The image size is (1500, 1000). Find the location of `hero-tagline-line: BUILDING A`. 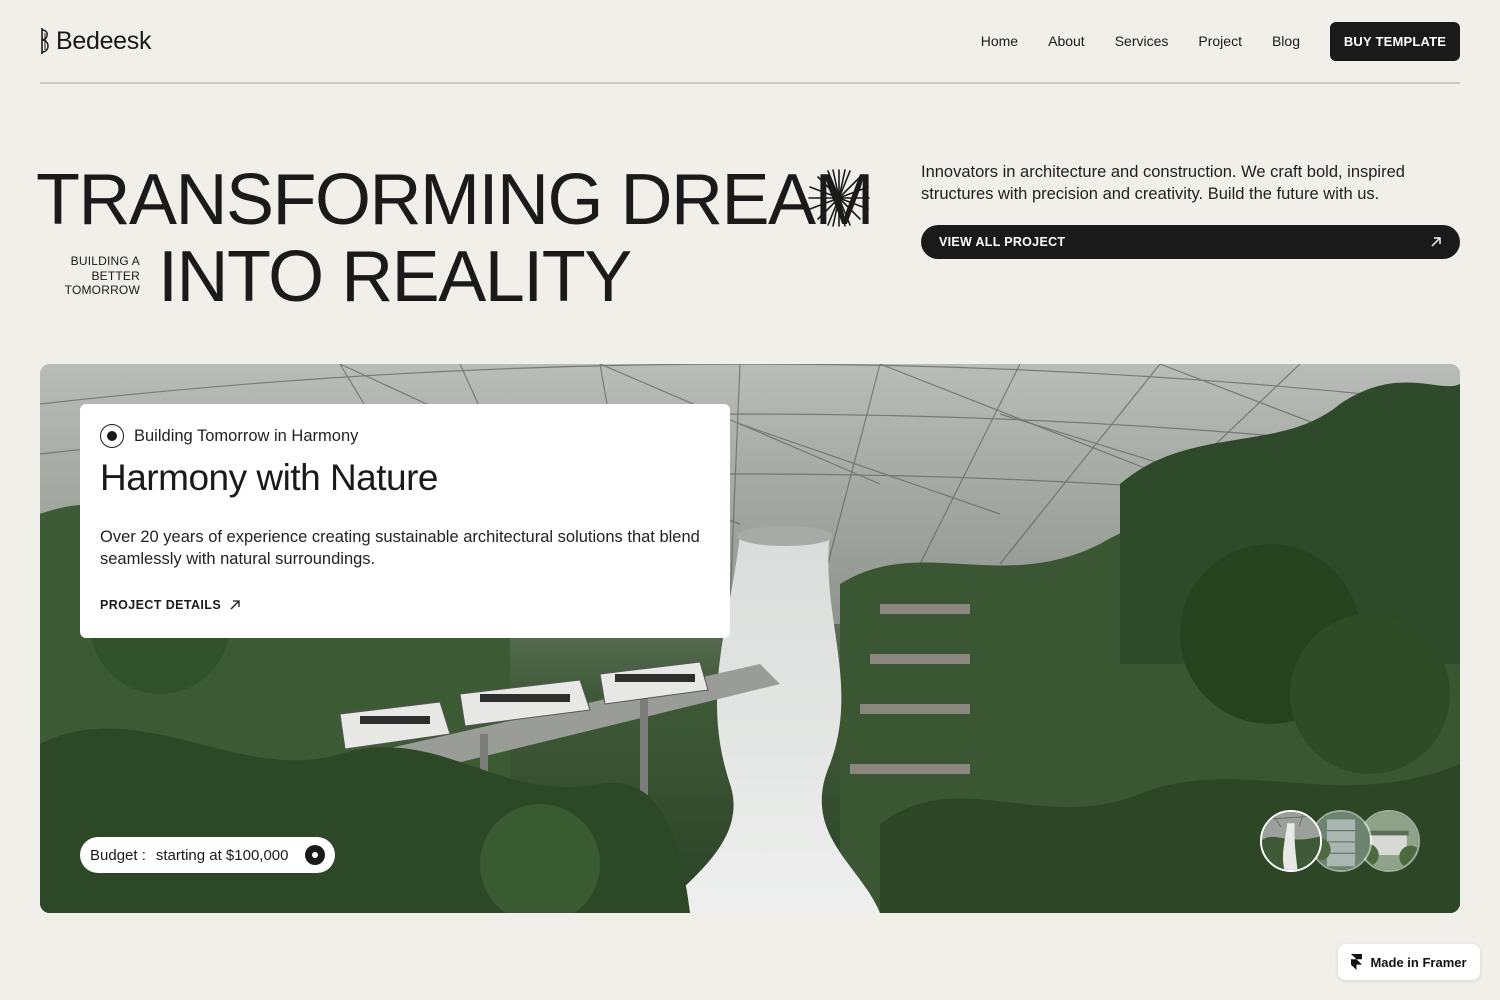

hero-tagline-line: BUILDING A is located at coordinates (105, 261).